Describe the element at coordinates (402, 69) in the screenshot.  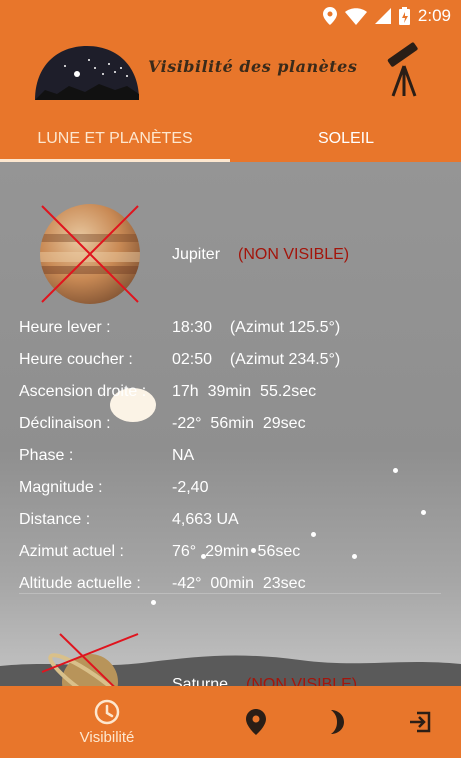
I see `telescope-icon` at that location.